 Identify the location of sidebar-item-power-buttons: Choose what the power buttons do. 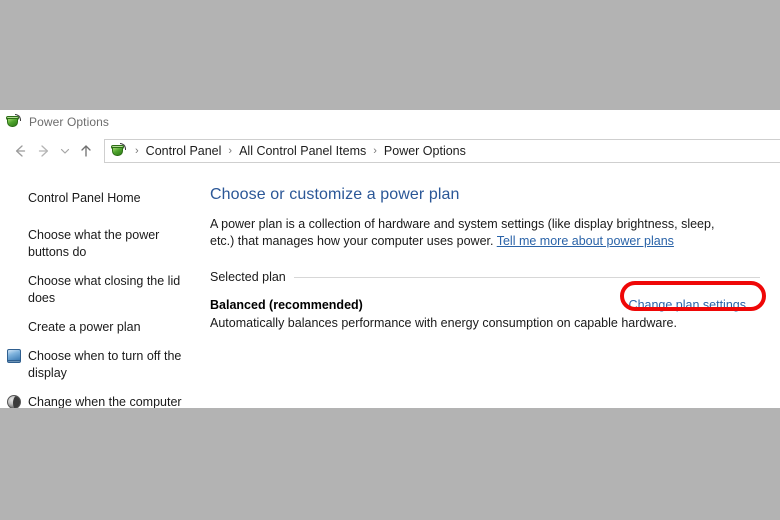
(102, 244).